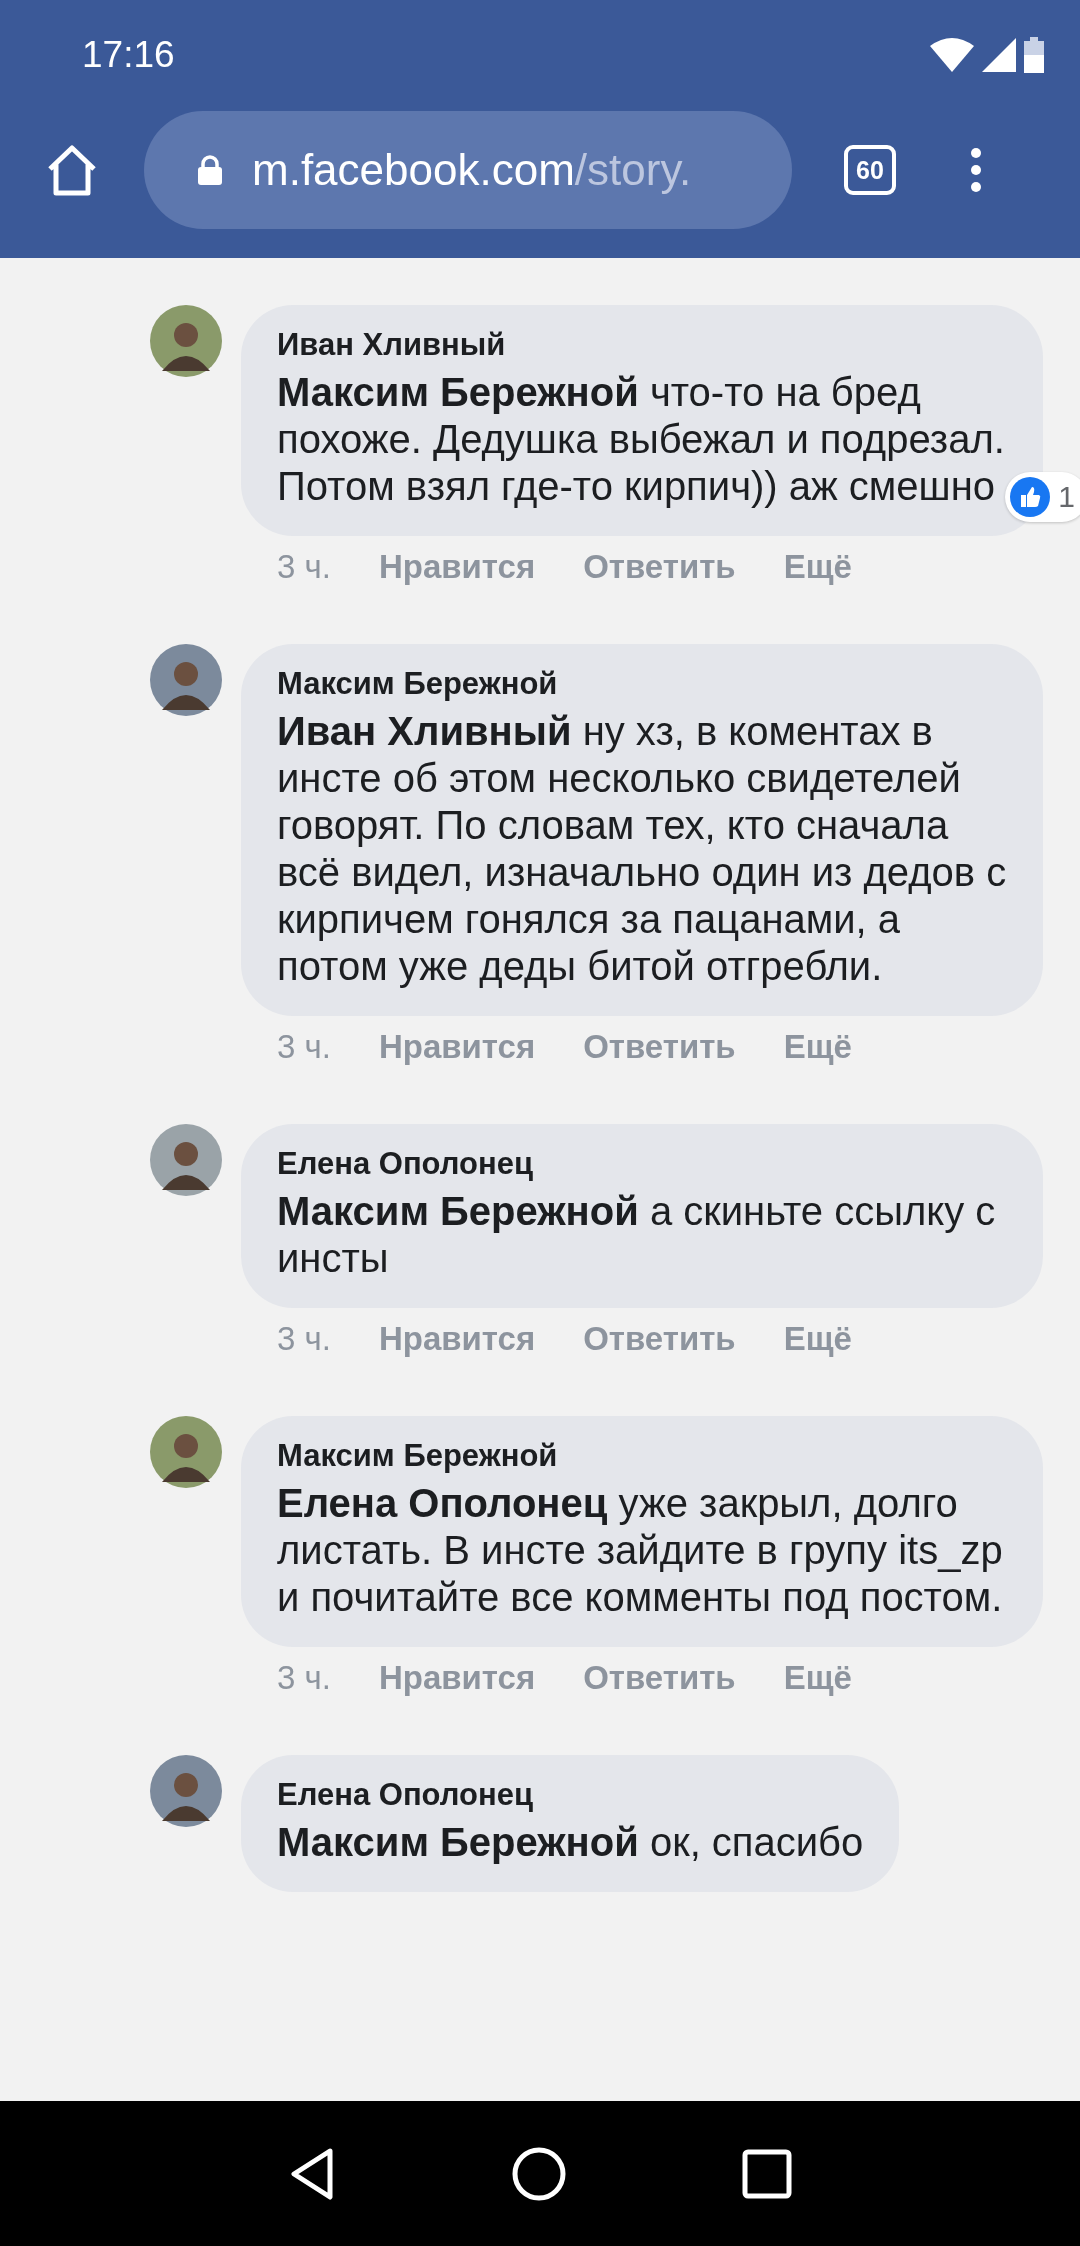 The width and height of the screenshot is (1080, 2246). I want to click on url-text: m.facebook.com/story., so click(472, 170).